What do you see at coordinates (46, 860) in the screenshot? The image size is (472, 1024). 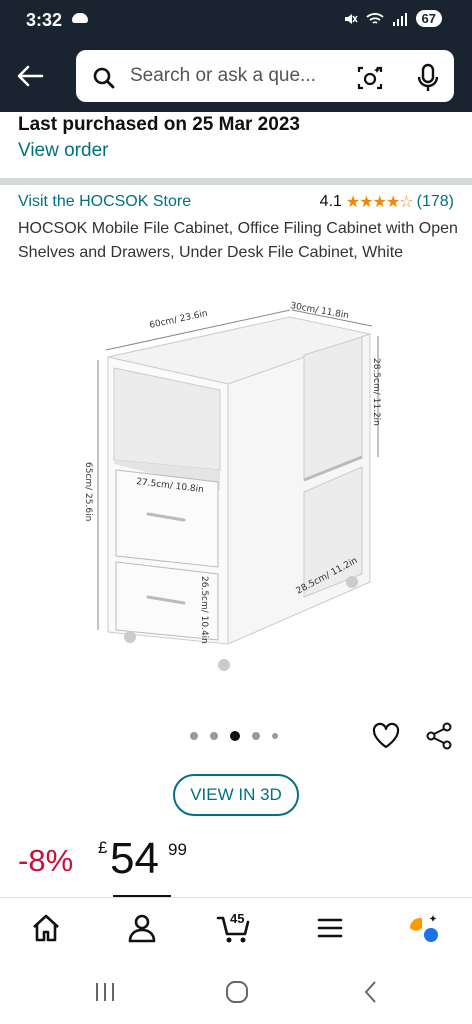 I see `discount-percent: -8%` at bounding box center [46, 860].